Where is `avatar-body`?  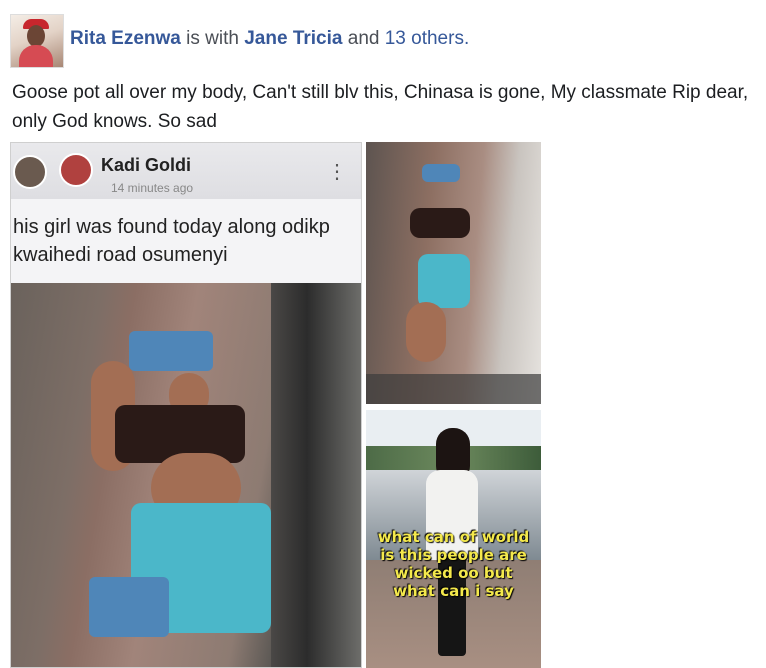 avatar-body is located at coordinates (36, 56).